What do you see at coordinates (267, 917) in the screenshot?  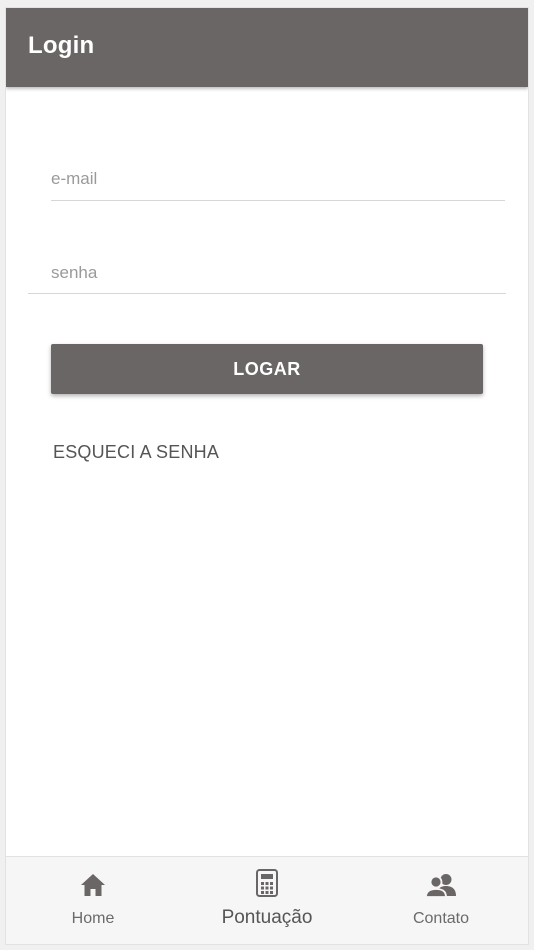 I see `nav-label-pontuacao: Pontuação` at bounding box center [267, 917].